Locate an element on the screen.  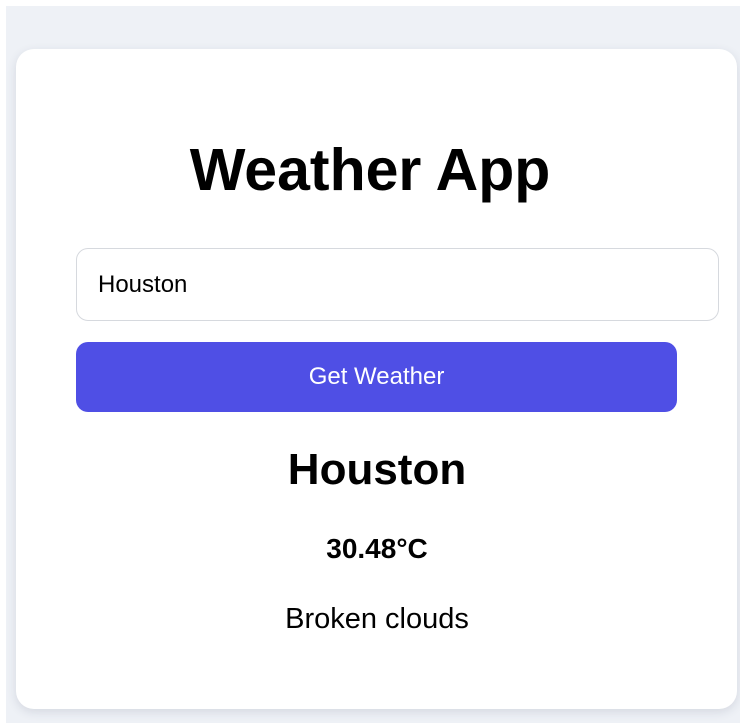
get-weather-button: Get Weather is located at coordinates (376, 377).